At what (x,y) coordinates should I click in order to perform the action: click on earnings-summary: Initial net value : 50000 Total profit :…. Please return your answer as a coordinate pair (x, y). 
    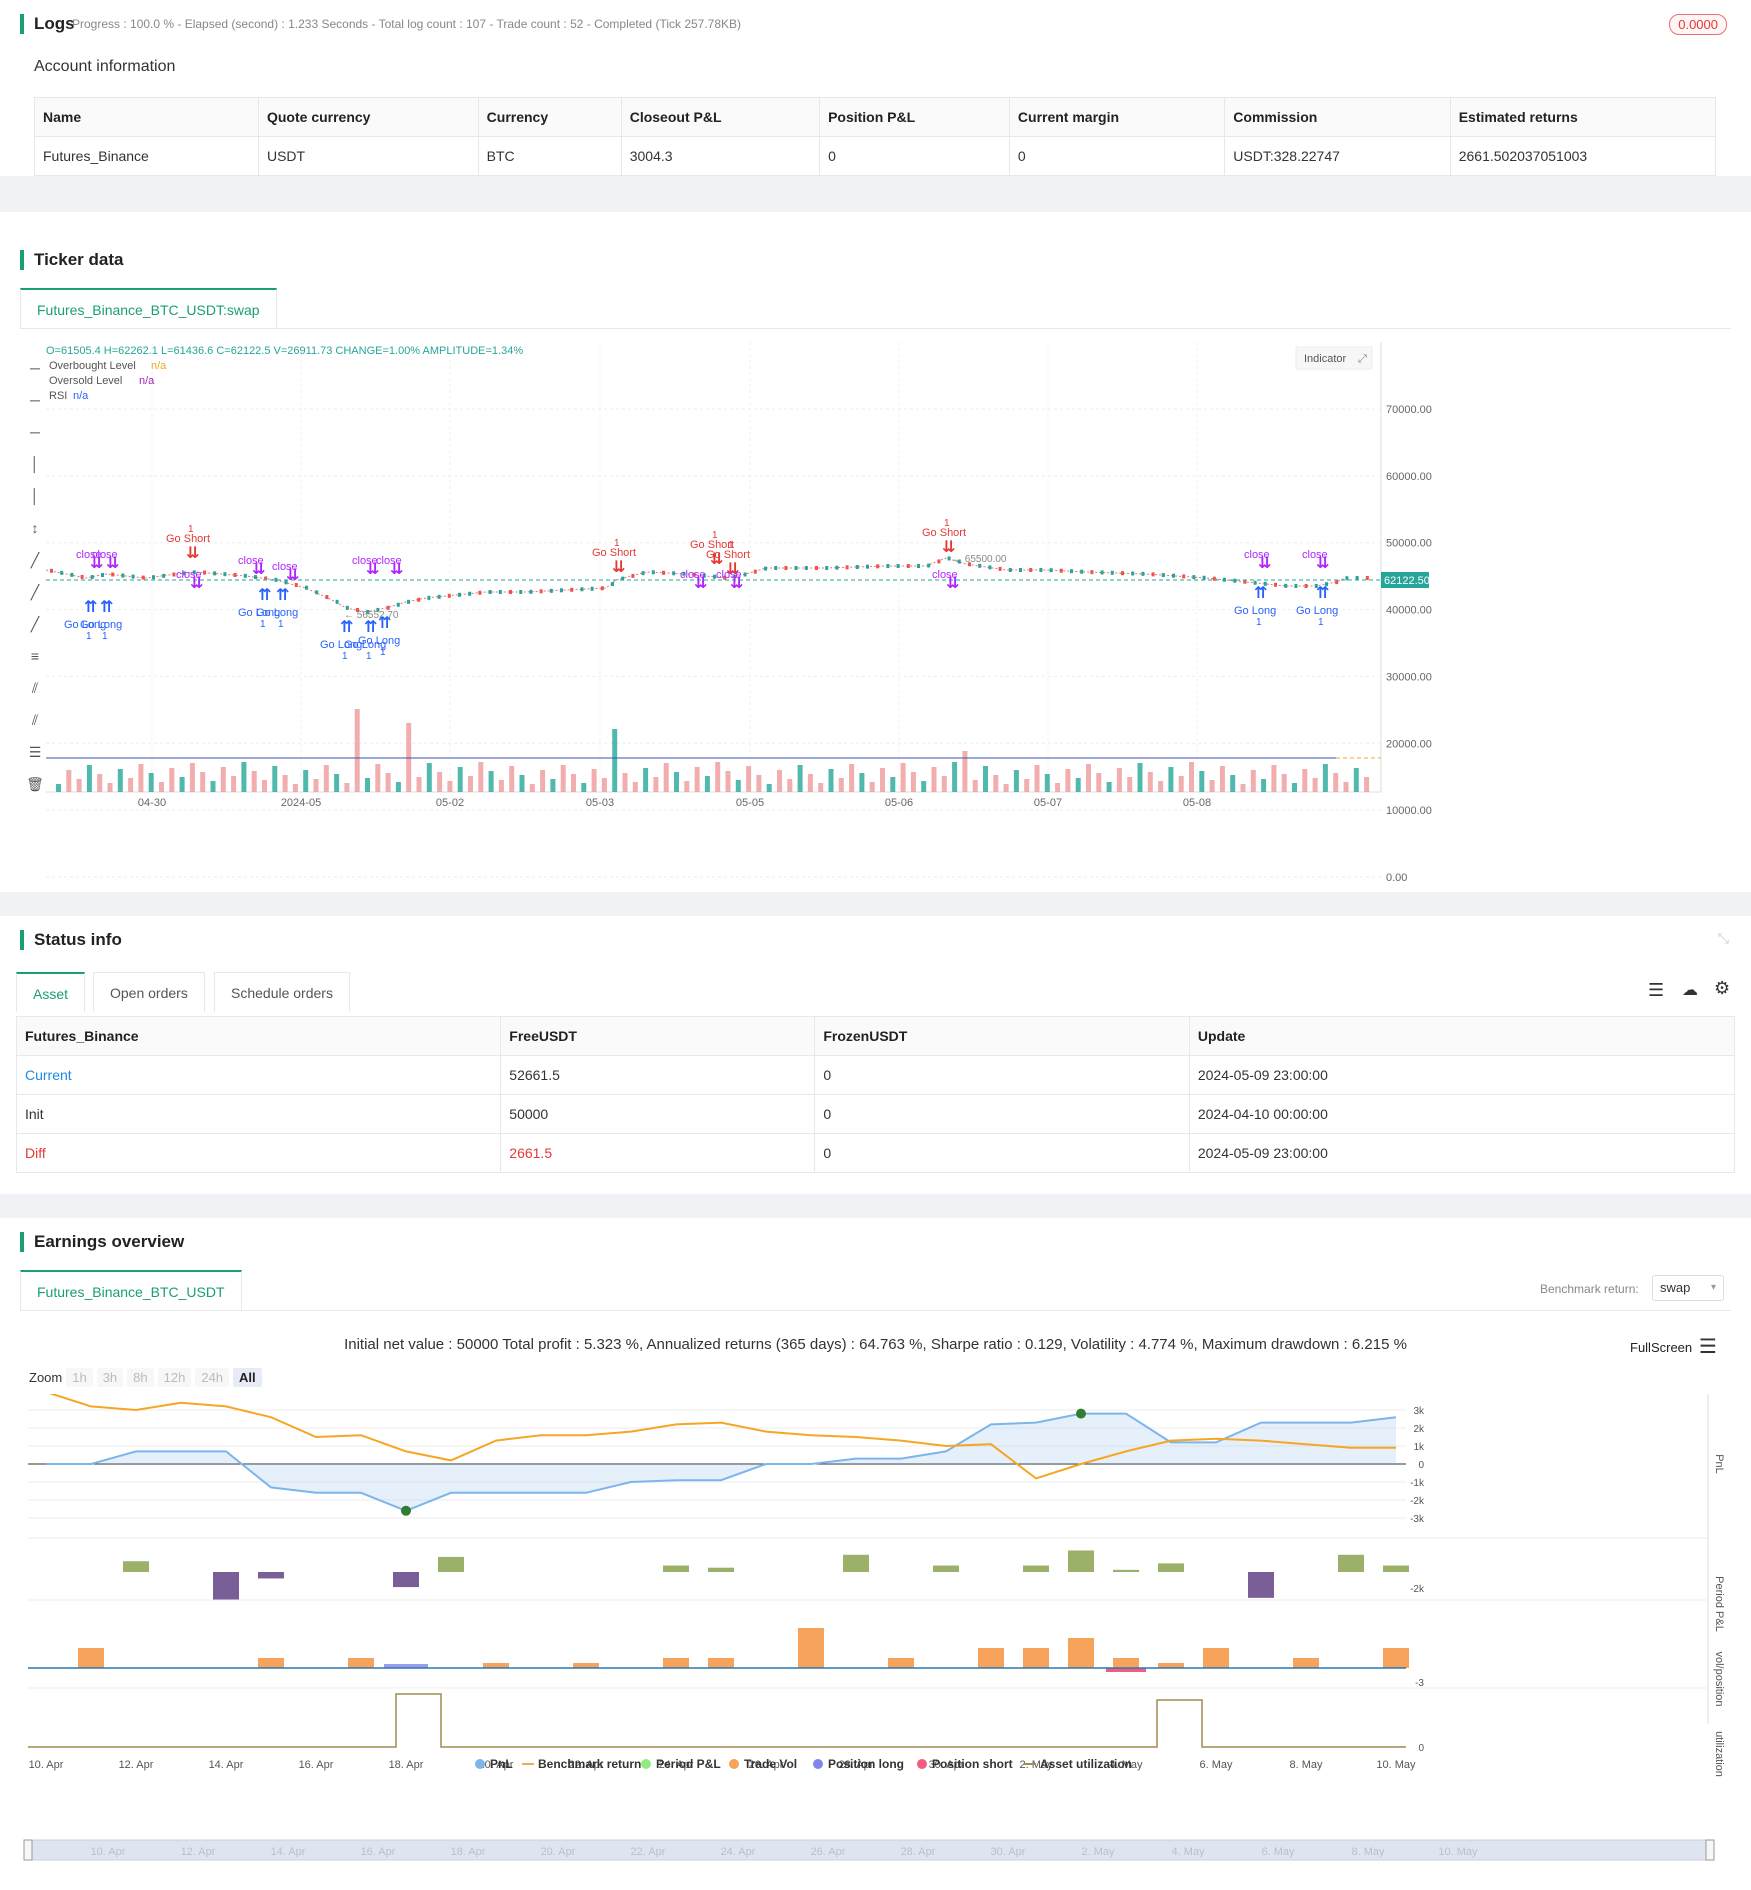
    Looking at the image, I should click on (875, 1344).